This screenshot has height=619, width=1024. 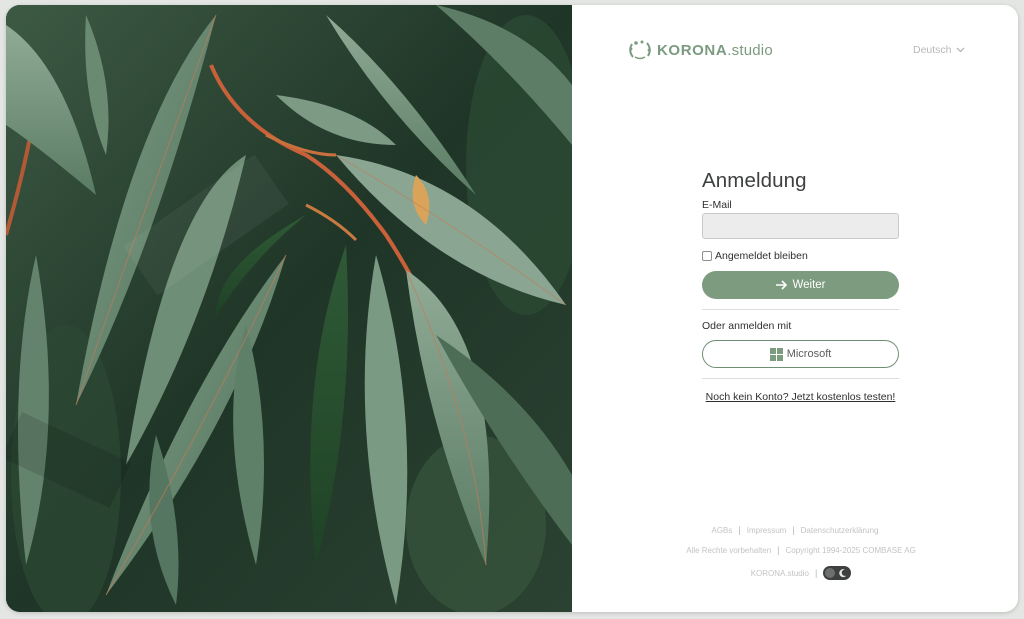 What do you see at coordinates (761, 256) in the screenshot?
I see `remember-label: Angemeldet bleiben` at bounding box center [761, 256].